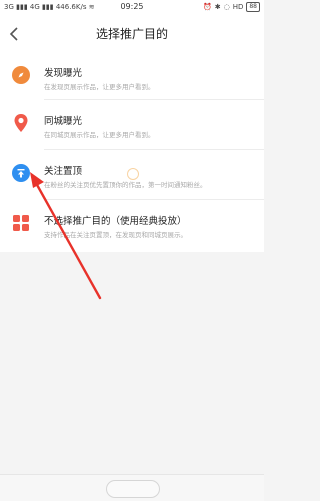 This screenshot has width=320, height=501. I want to click on option-description: 支持作品在关注页置顶，在发现页和同城页展示。, so click(115, 235).